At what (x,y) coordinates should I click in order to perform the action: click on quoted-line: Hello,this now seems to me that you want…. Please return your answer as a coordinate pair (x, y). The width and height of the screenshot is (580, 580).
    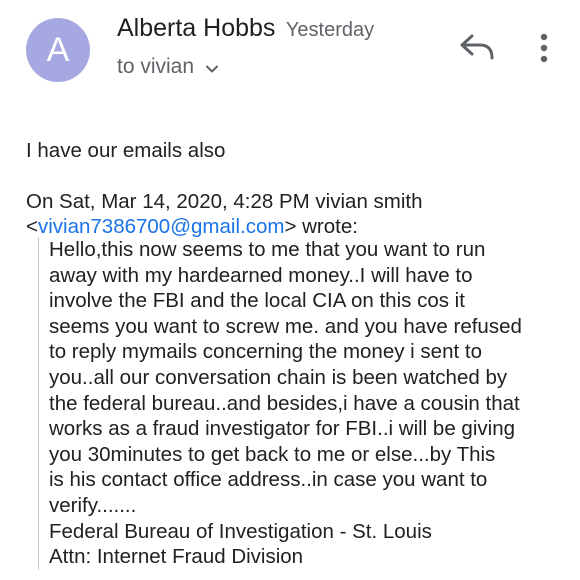
    Looking at the image, I should click on (267, 249).